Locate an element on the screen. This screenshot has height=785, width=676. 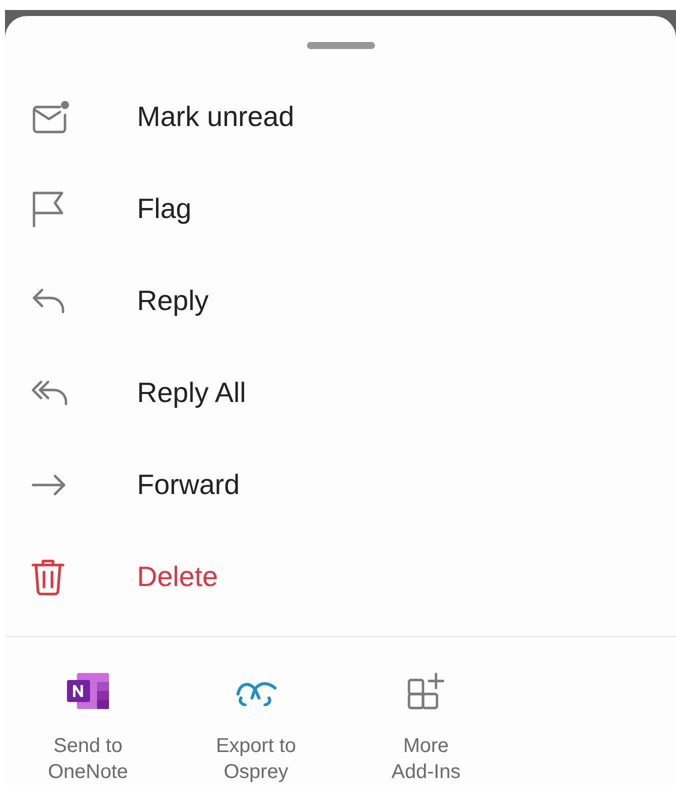
reply-all-icon is located at coordinates (50, 393).